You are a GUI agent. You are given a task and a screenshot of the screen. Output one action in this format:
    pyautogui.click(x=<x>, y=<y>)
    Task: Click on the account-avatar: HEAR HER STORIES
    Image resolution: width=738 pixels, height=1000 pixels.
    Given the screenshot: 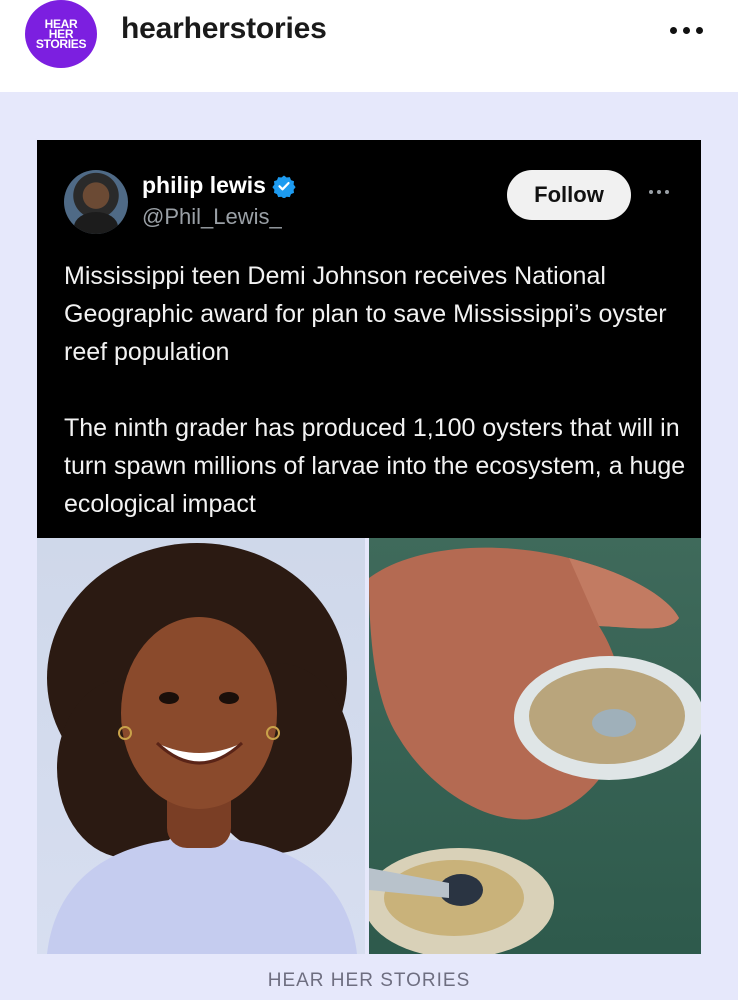 What is the action you would take?
    pyautogui.click(x=61, y=34)
    